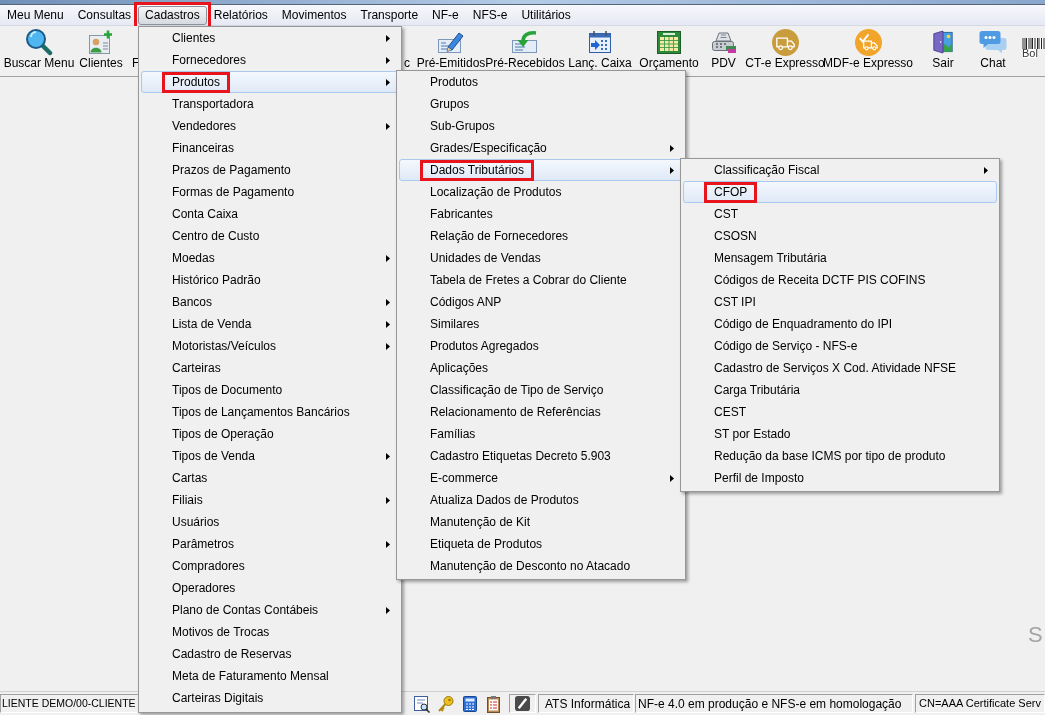 The image size is (1045, 715). What do you see at coordinates (451, 42) in the screenshot?
I see `document-pen-icon` at bounding box center [451, 42].